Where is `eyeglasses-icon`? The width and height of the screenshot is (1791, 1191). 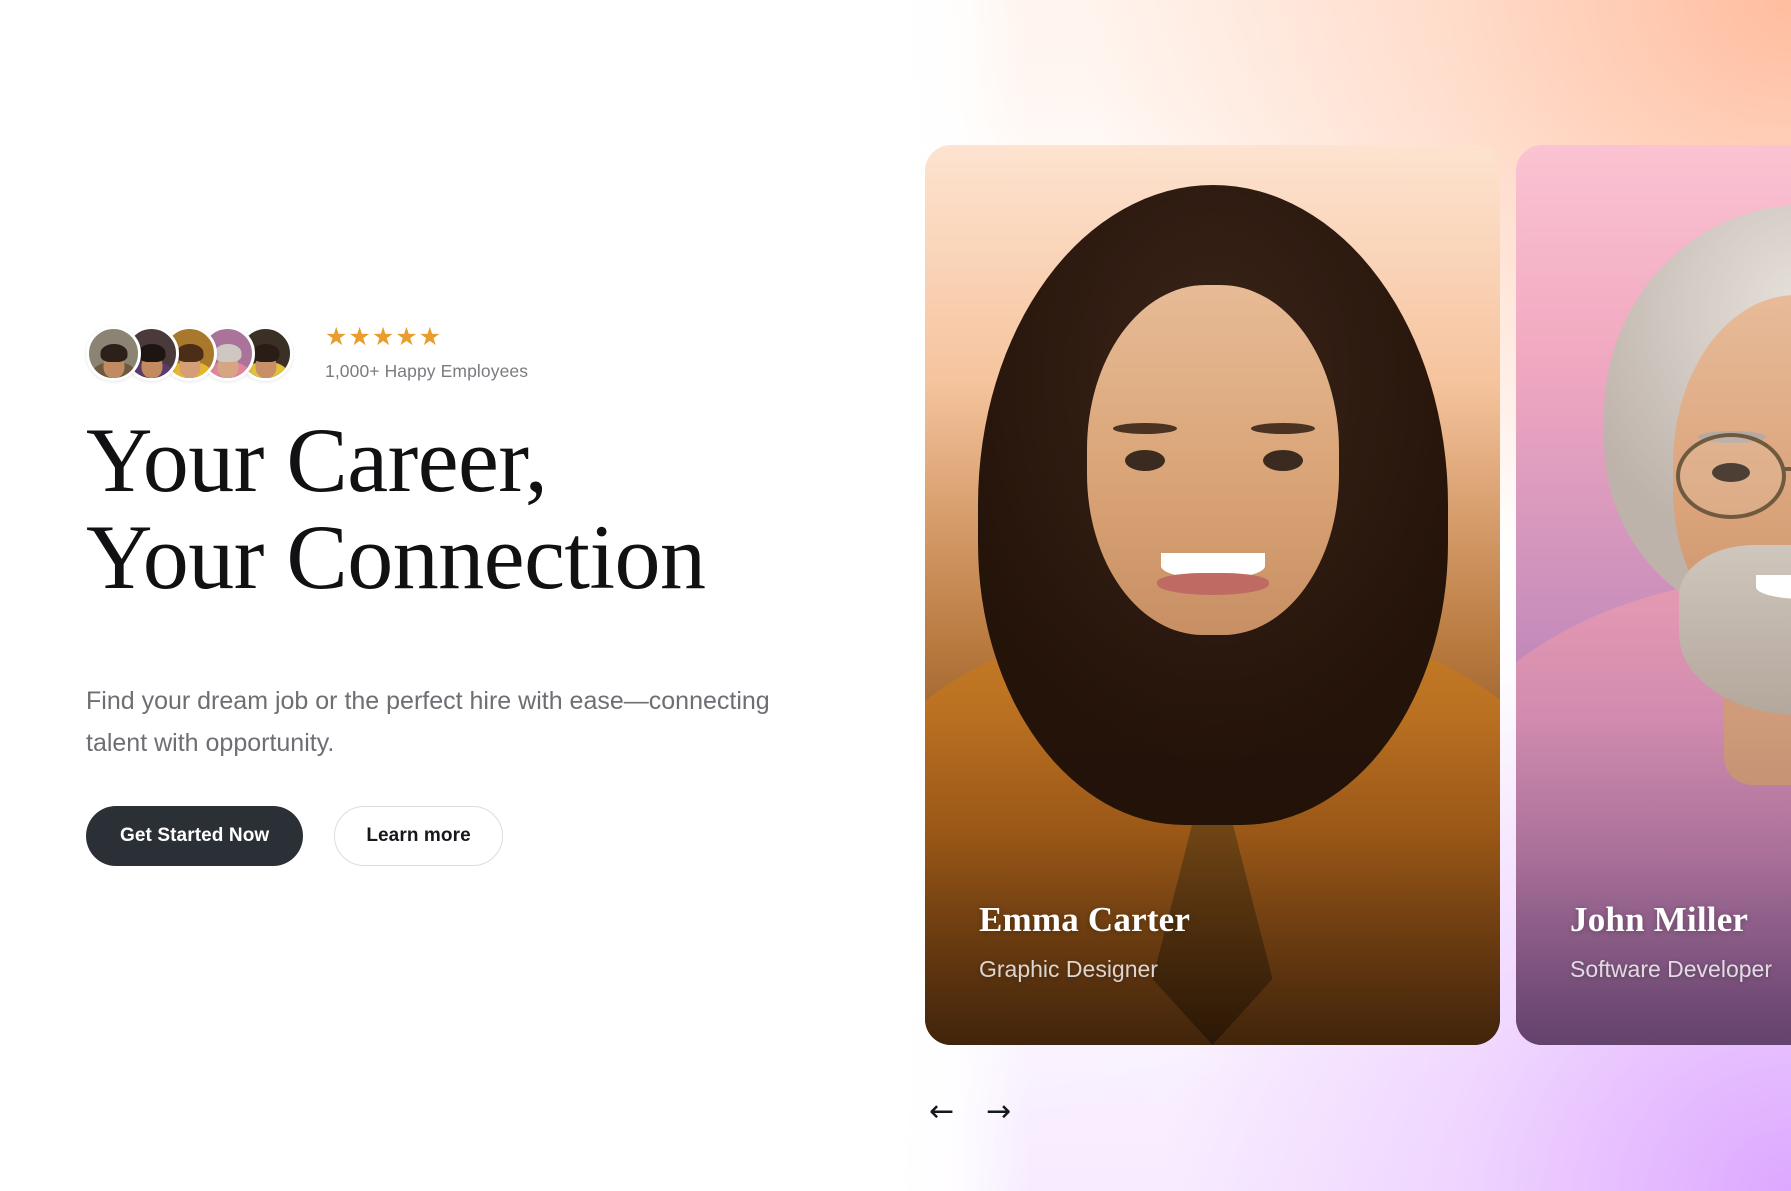 eyeglasses-icon is located at coordinates (1731, 476).